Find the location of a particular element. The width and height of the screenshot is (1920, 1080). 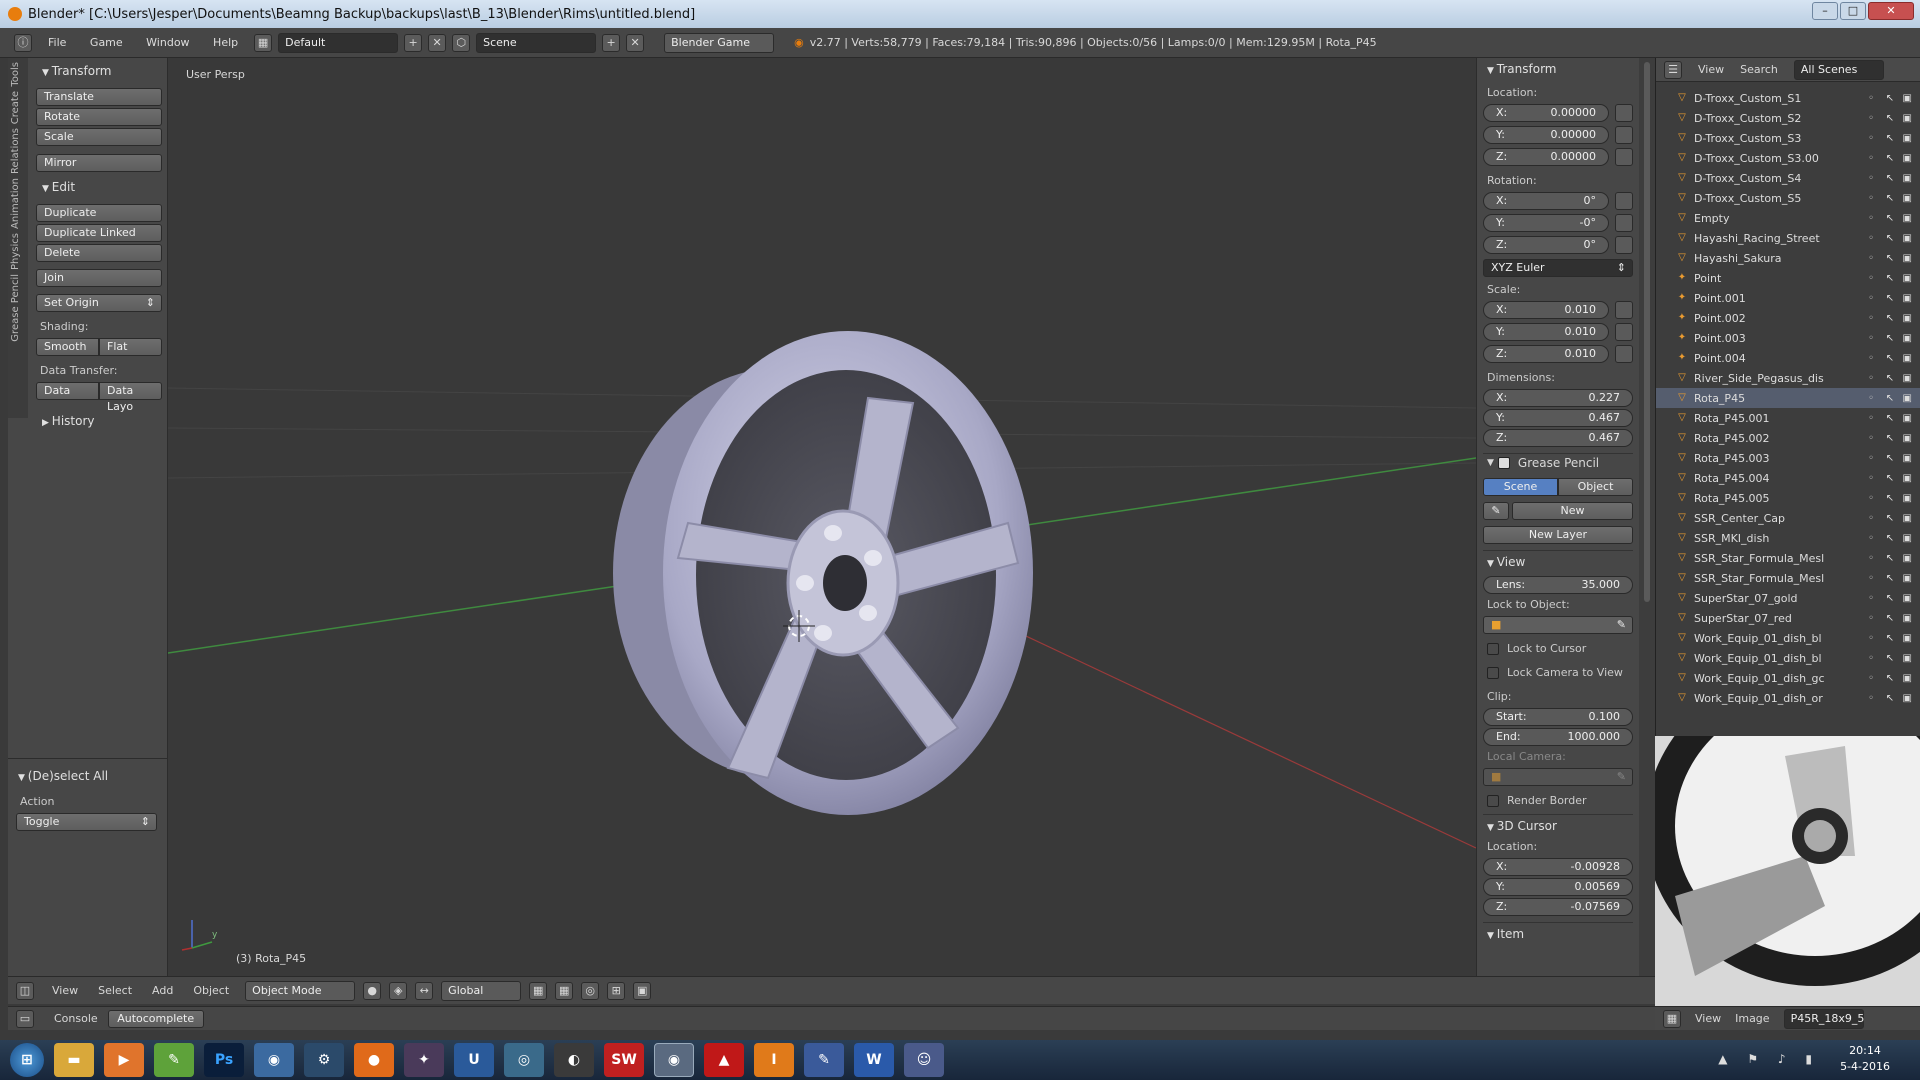

viewport-menu-select: Select is located at coordinates (115, 990).